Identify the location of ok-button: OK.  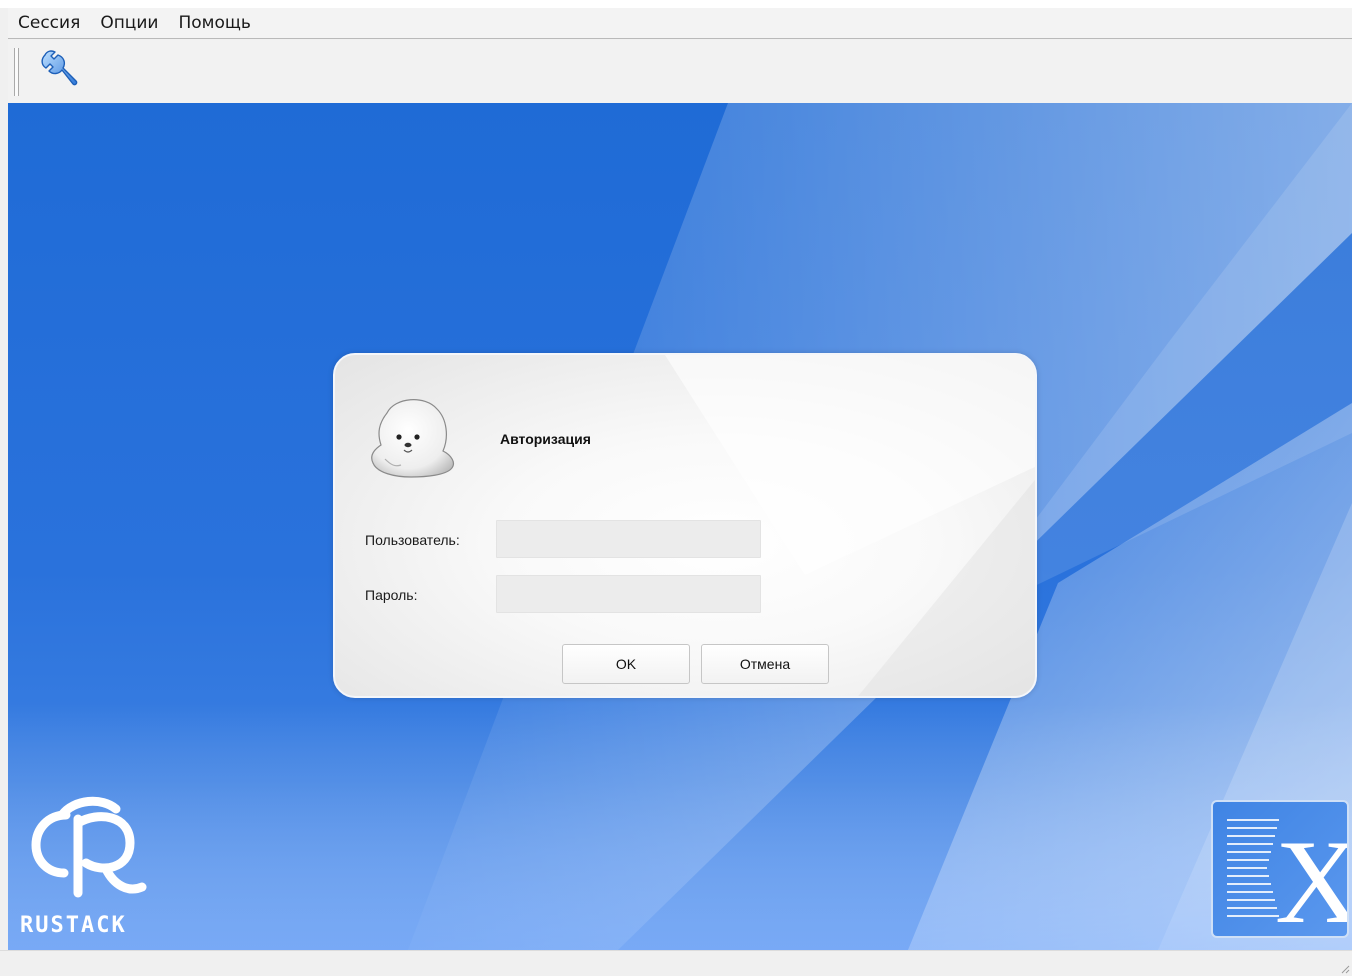
(626, 664).